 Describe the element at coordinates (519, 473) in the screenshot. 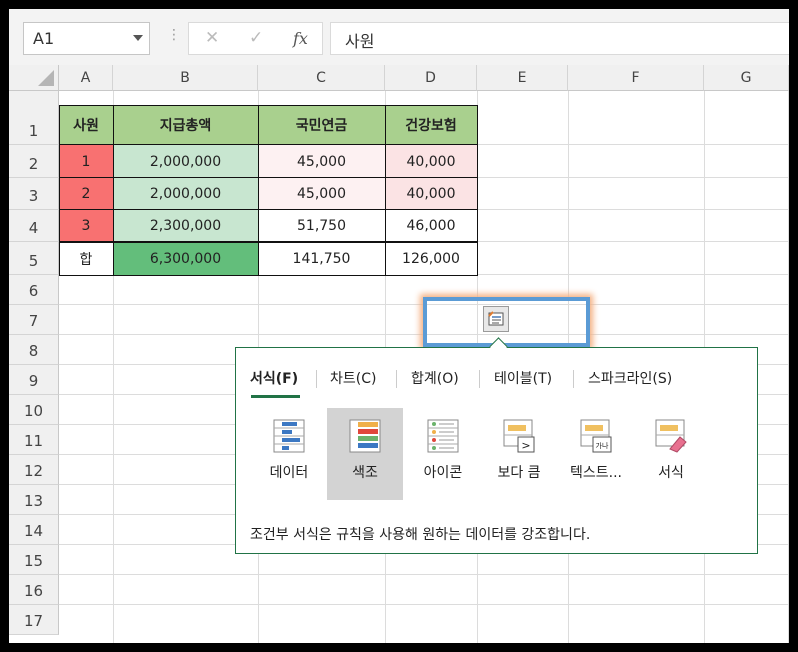

I see `option-label: 보다 큼` at that location.